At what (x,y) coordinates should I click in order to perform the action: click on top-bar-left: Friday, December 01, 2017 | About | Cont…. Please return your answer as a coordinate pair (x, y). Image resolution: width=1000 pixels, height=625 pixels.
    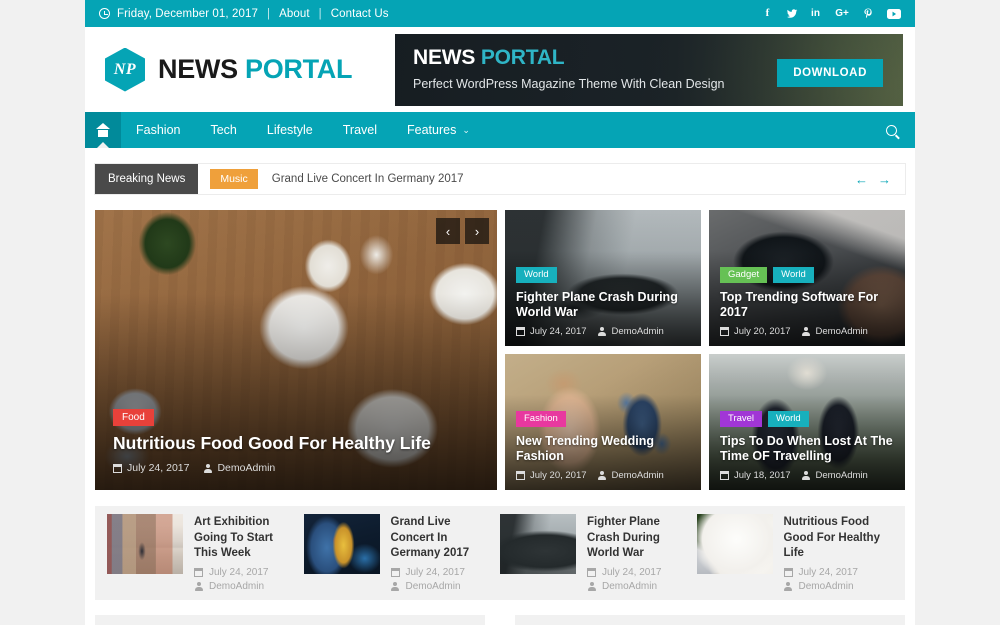
    Looking at the image, I should click on (244, 14).